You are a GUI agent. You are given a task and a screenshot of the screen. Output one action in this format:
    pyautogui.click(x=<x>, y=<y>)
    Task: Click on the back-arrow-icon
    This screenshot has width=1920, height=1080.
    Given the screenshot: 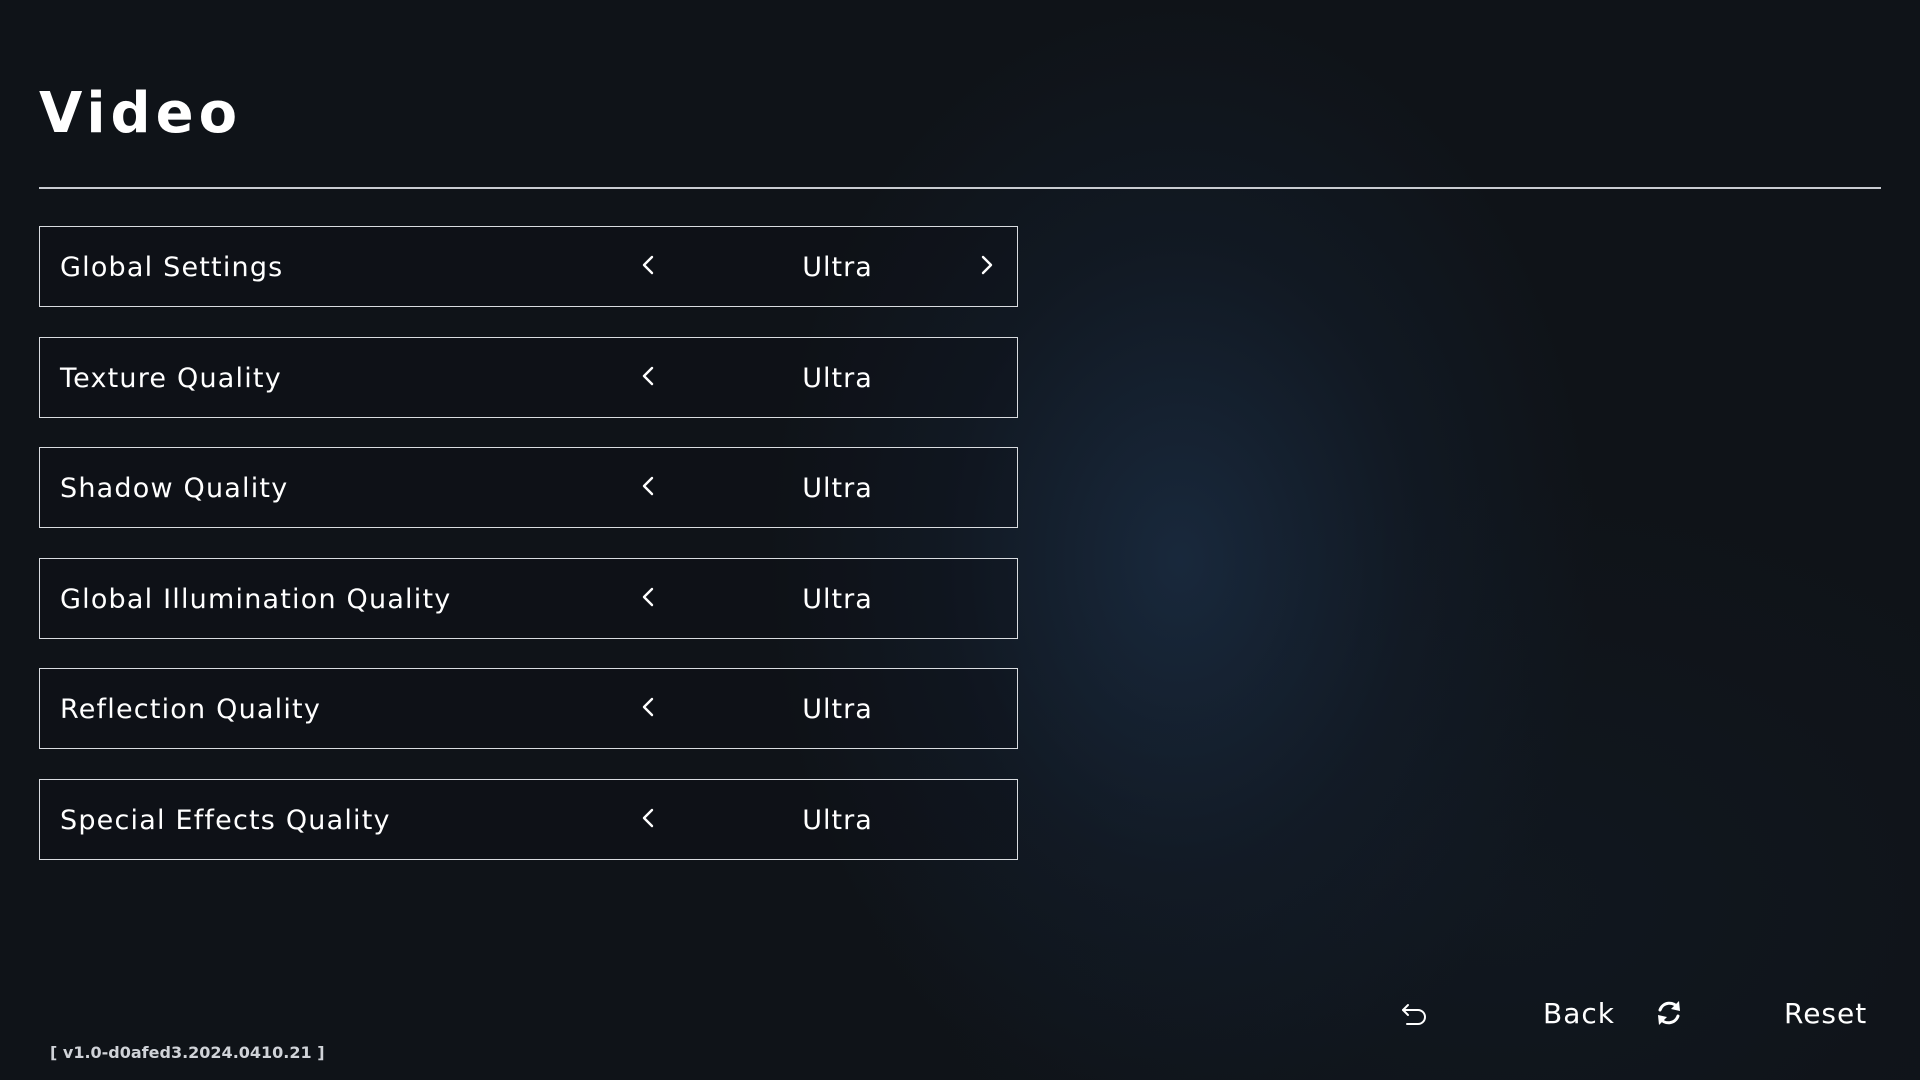 What is the action you would take?
    pyautogui.click(x=1415, y=1013)
    